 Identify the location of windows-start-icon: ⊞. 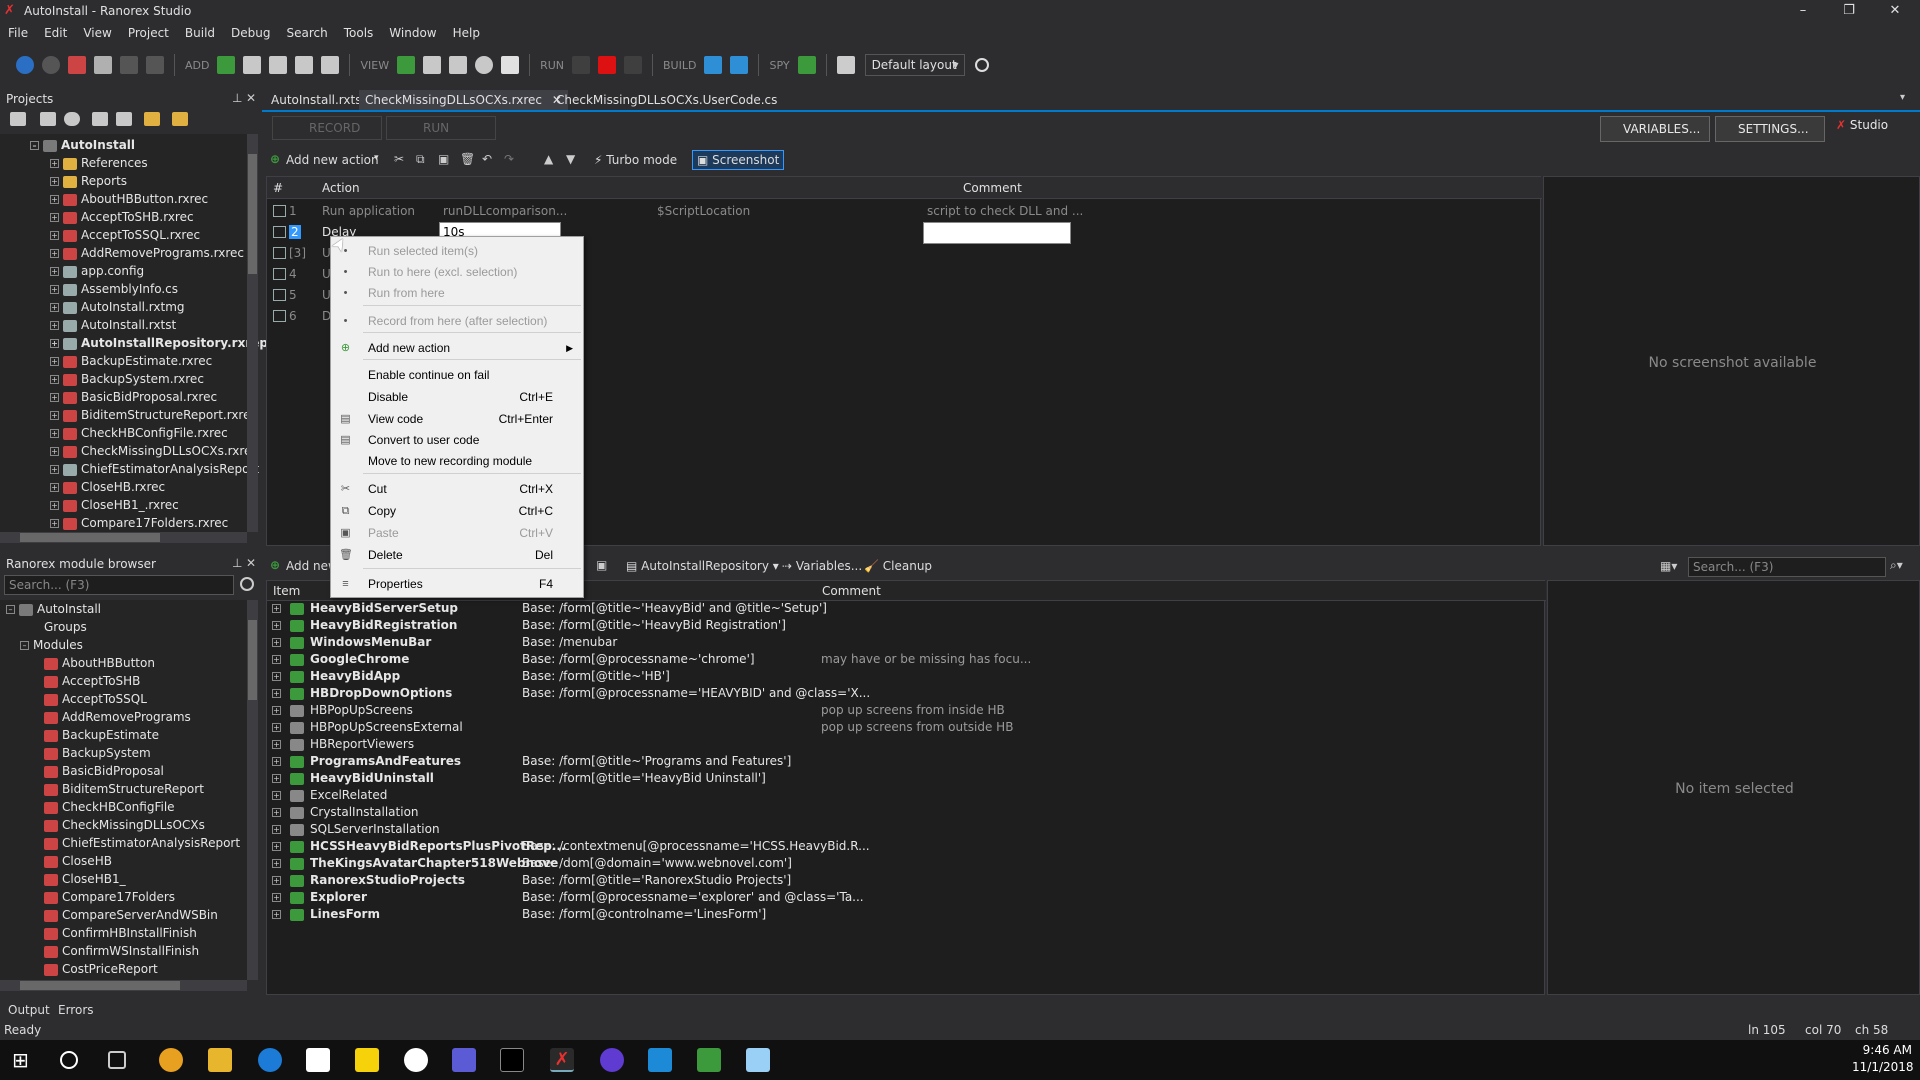
(24, 1060).